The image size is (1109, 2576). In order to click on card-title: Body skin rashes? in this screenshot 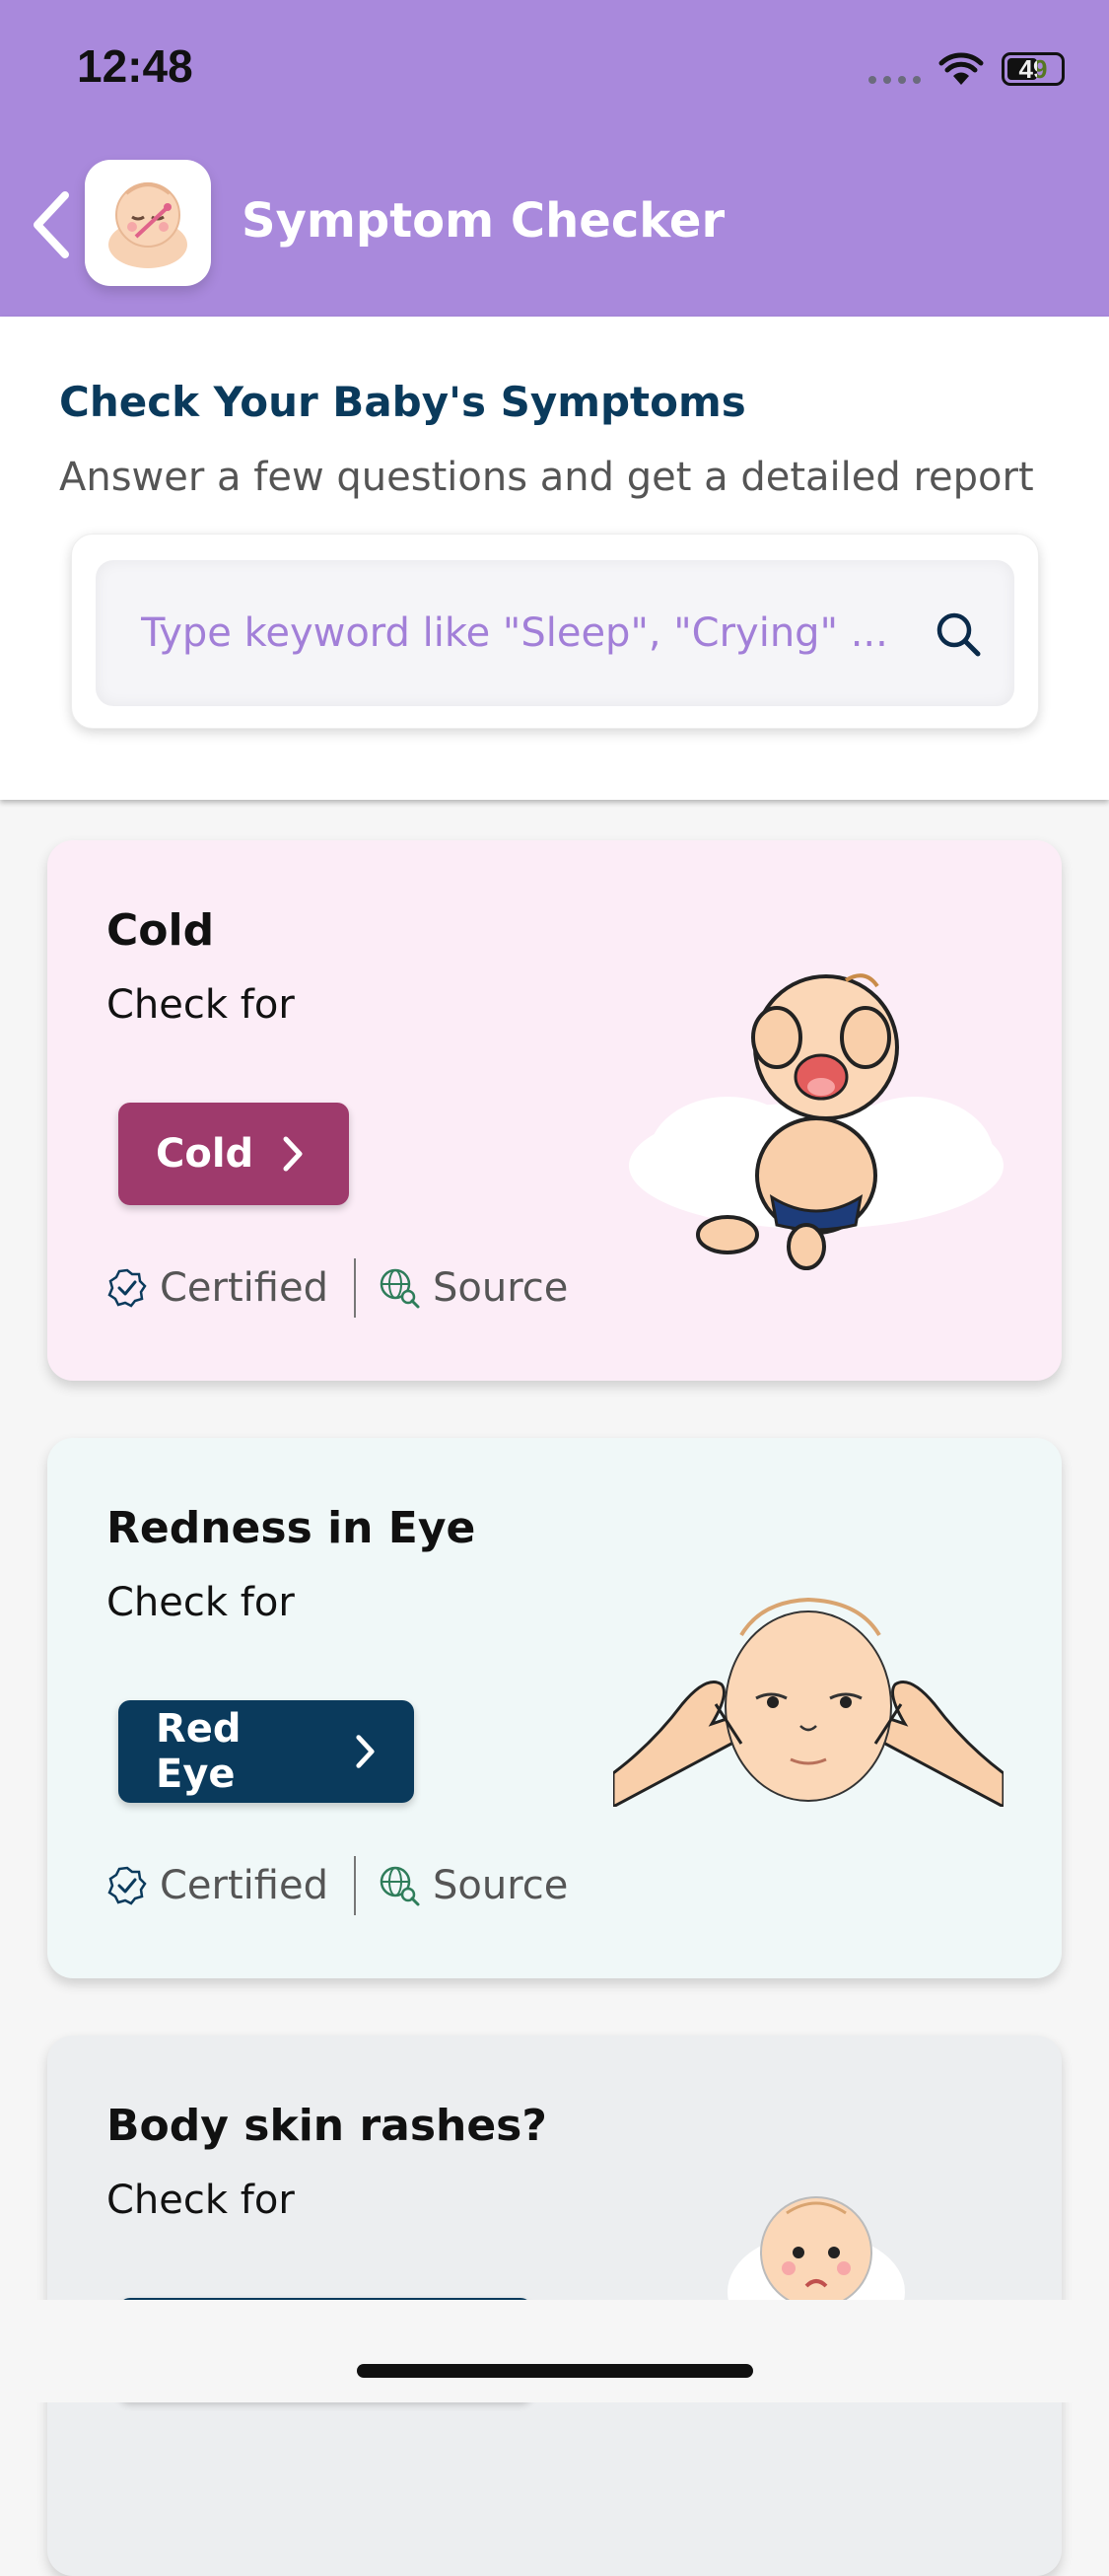, I will do `click(327, 2126)`.